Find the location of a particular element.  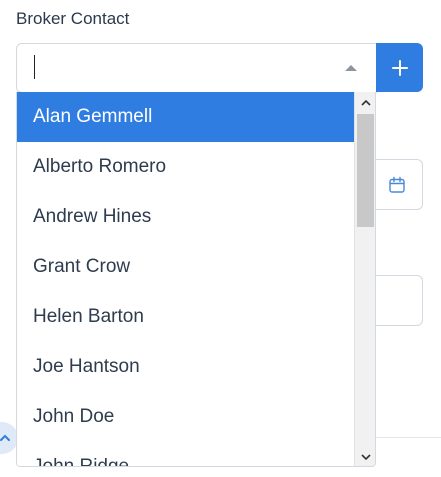

text-cursor is located at coordinates (34, 67).